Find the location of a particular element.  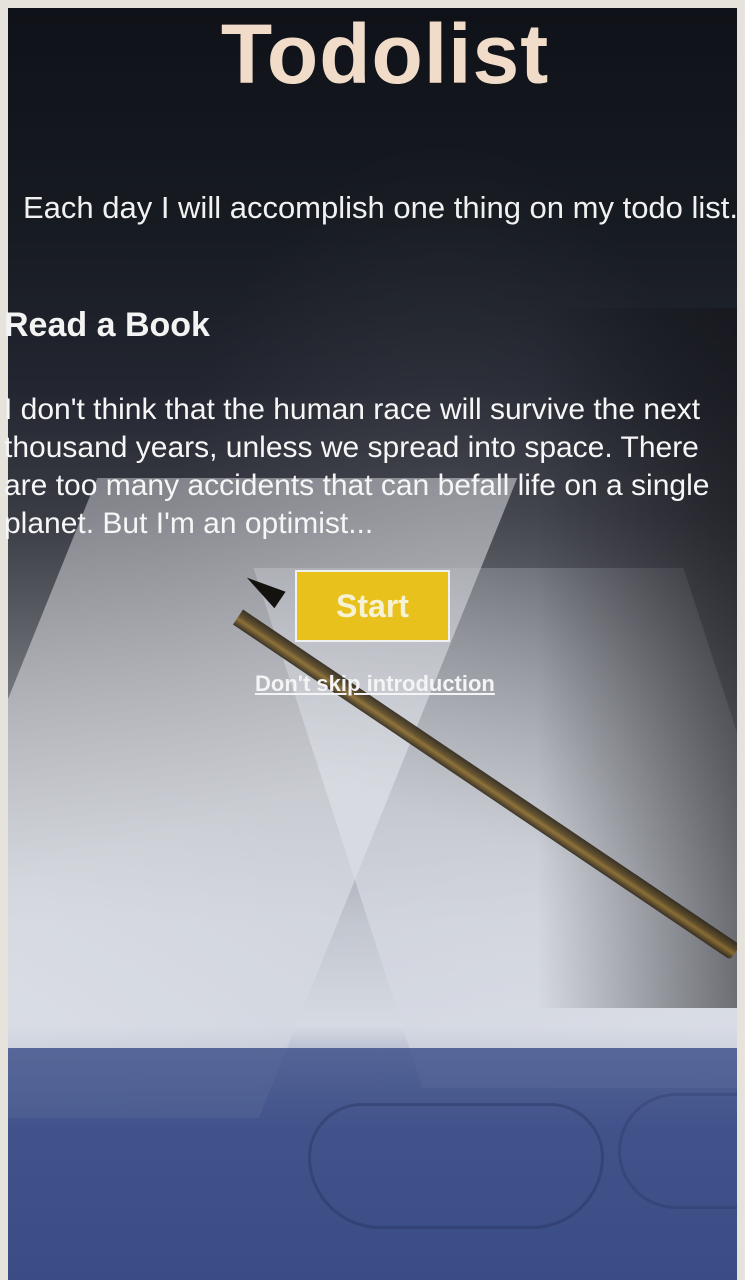

task-heading: Read a Book is located at coordinates (107, 325).